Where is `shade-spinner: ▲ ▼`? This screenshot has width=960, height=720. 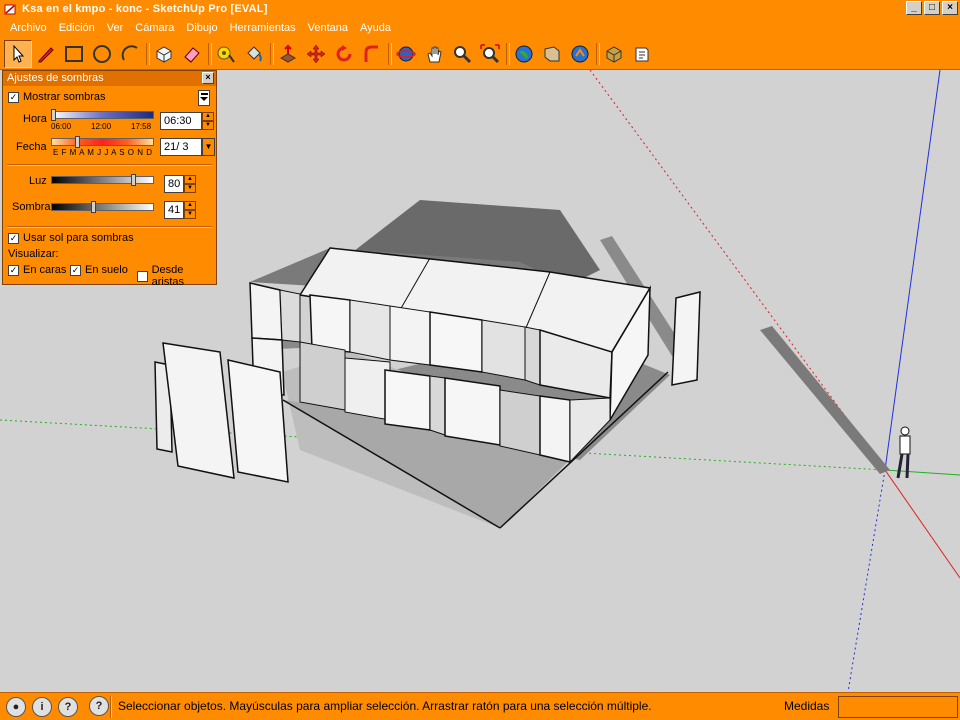 shade-spinner: ▲ ▼ is located at coordinates (190, 210).